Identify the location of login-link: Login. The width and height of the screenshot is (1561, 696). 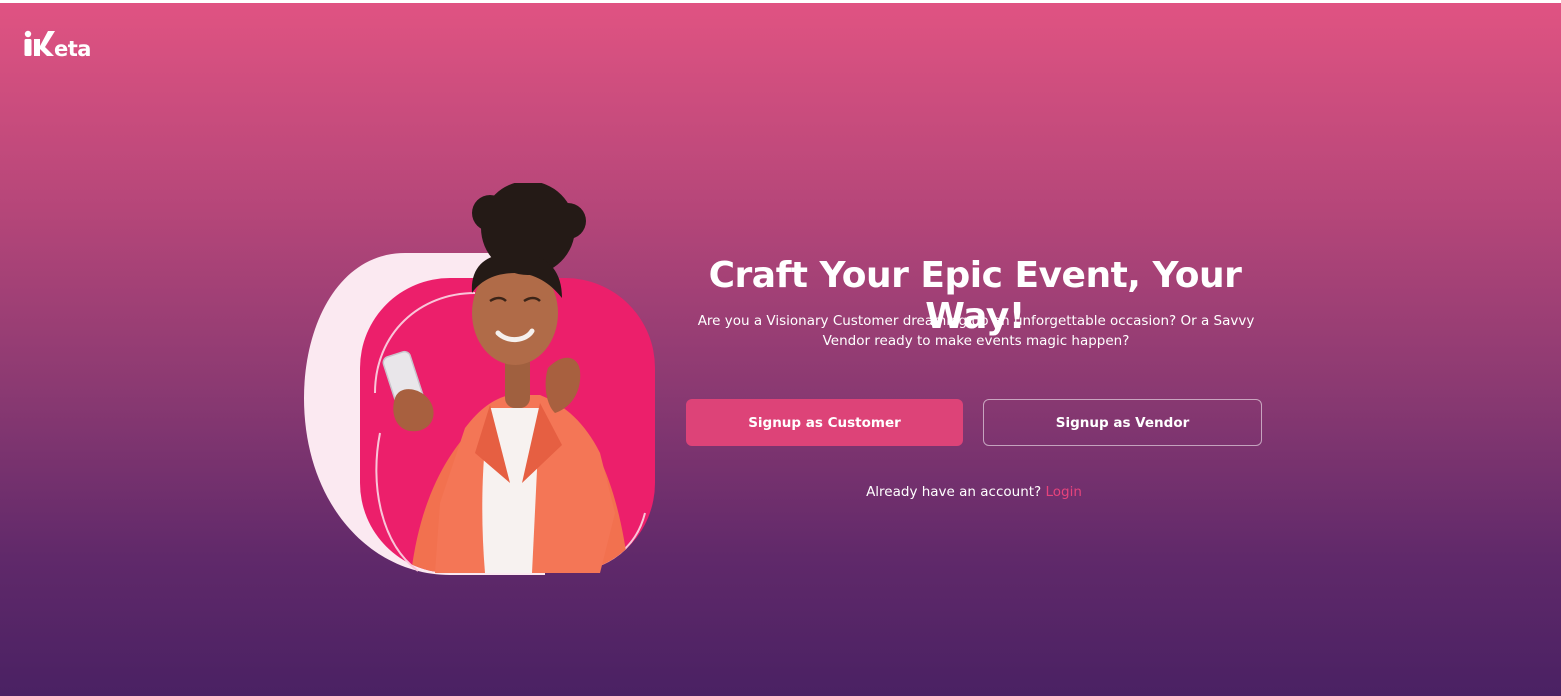
(1064, 492).